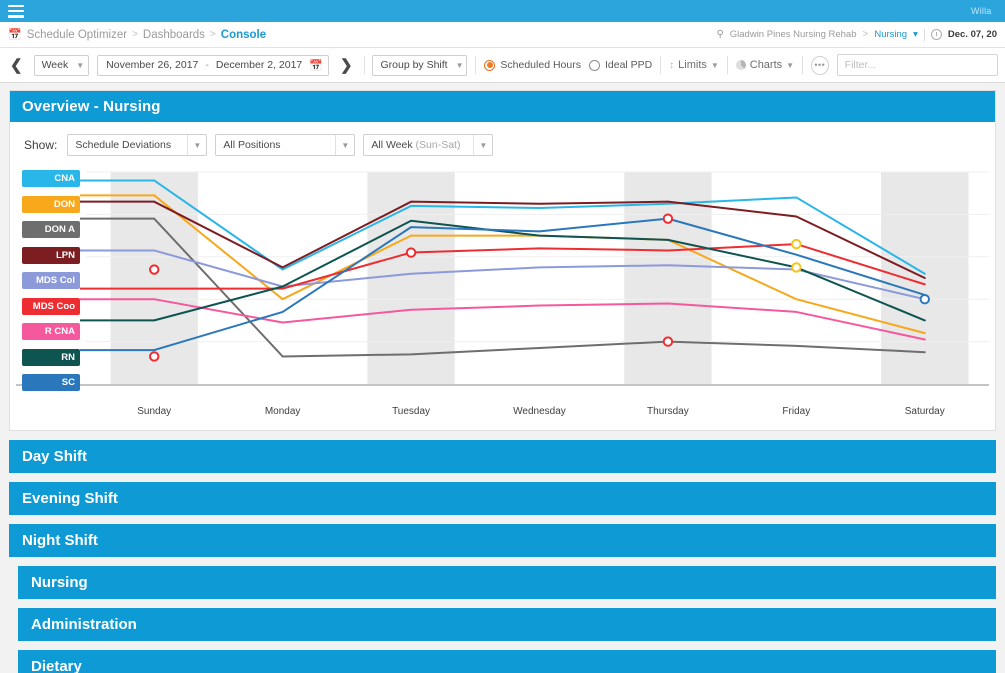 The width and height of the screenshot is (1005, 673). I want to click on group-by-value: Group by Shift, so click(414, 65).